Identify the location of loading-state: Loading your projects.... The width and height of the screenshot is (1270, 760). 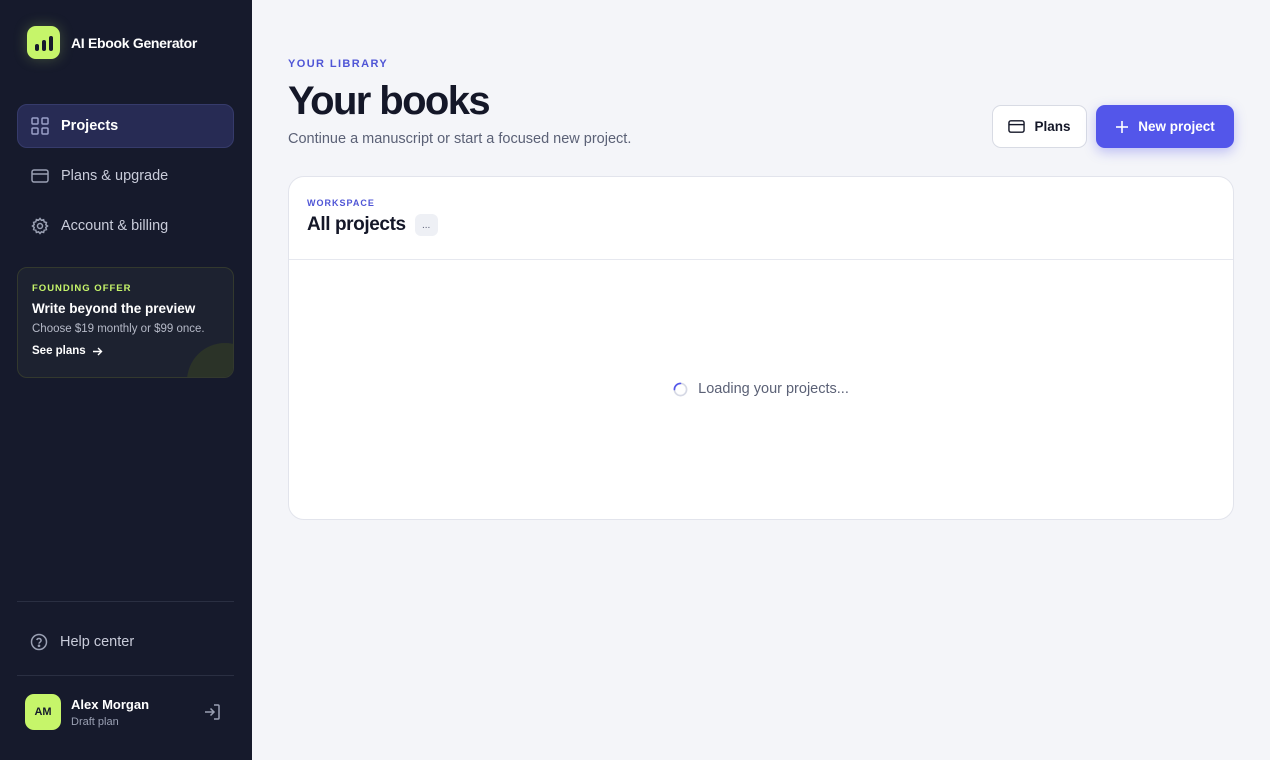
(761, 389).